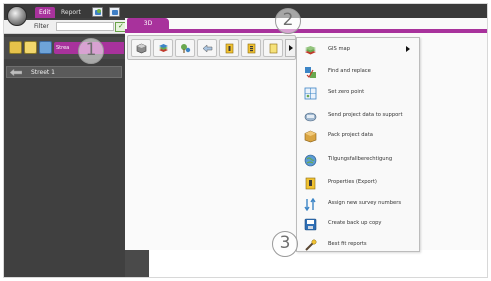 The width and height of the screenshot is (491, 281). I want to click on street-icon, so click(16, 72).